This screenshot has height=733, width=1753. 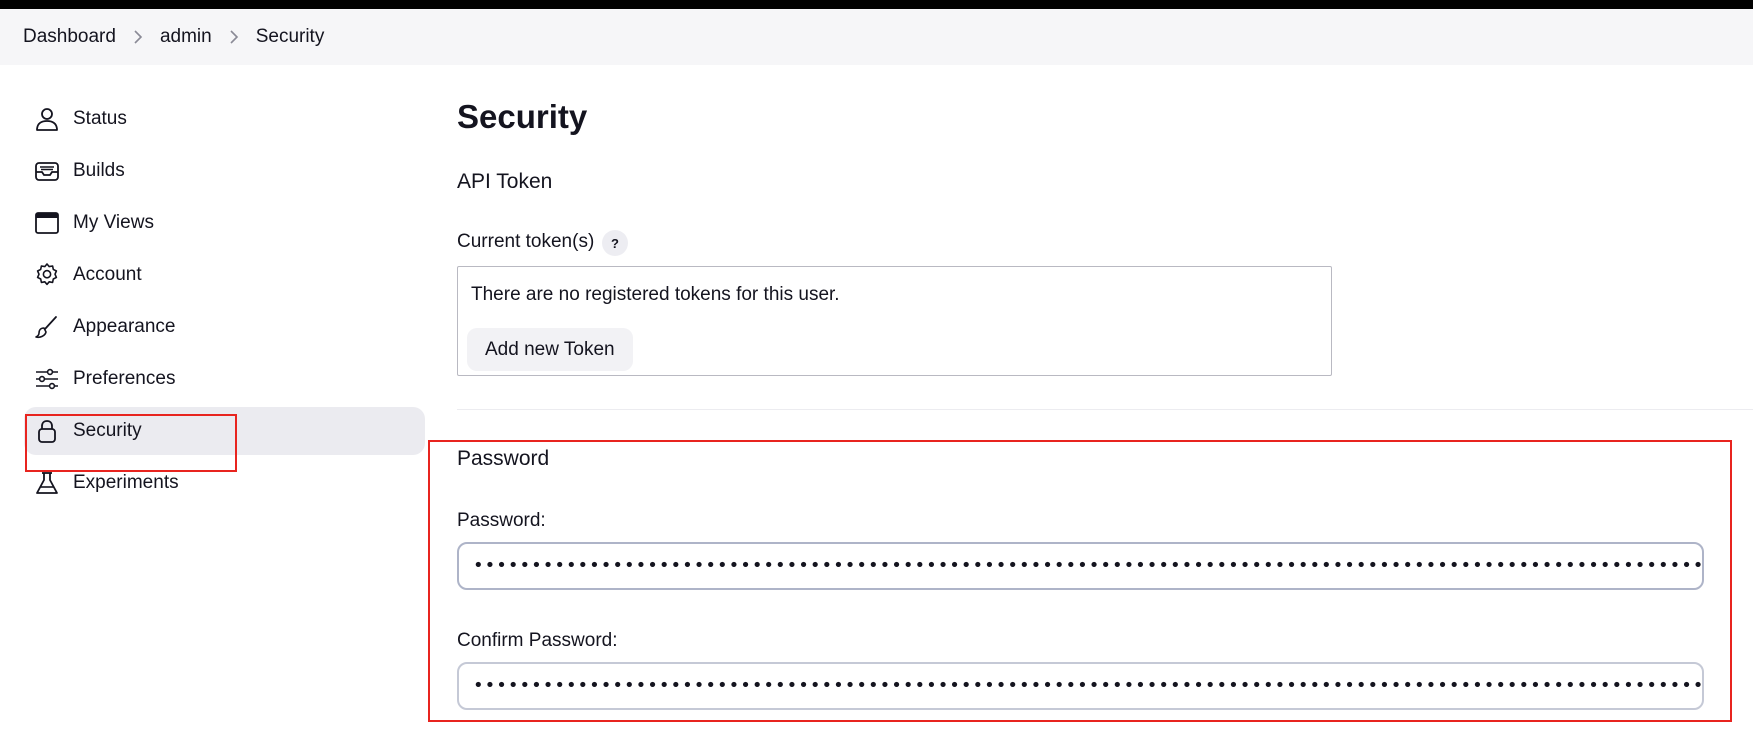 What do you see at coordinates (522, 116) in the screenshot?
I see `page-title: Security` at bounding box center [522, 116].